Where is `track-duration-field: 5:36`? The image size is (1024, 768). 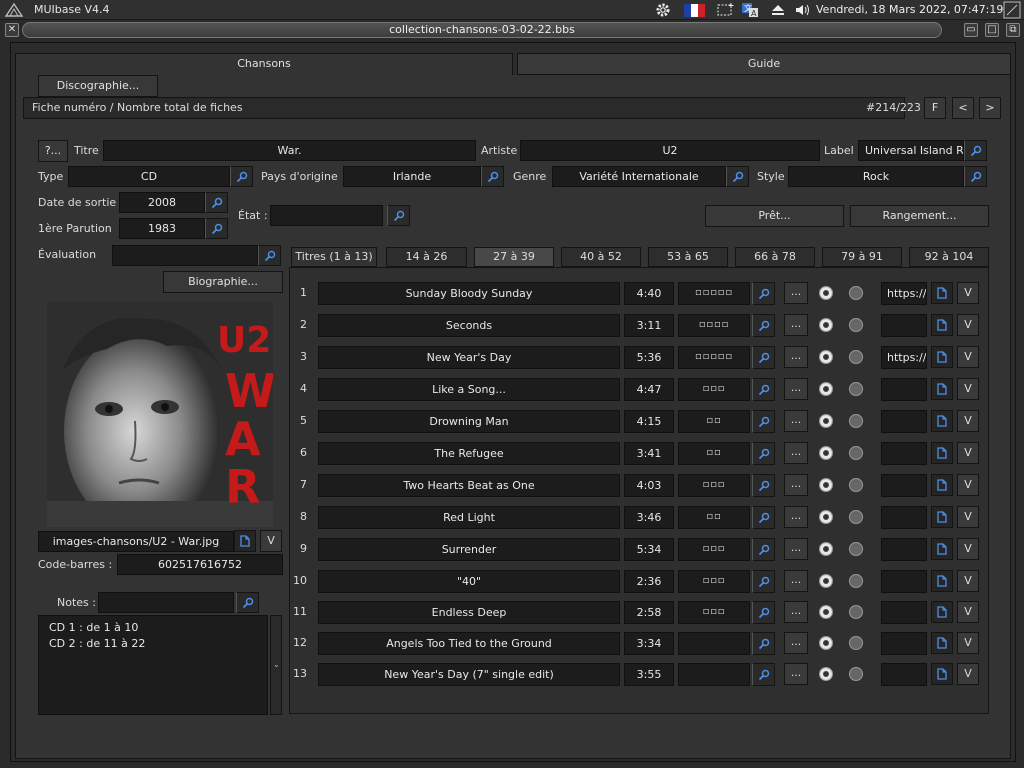 track-duration-field: 5:36 is located at coordinates (649, 357).